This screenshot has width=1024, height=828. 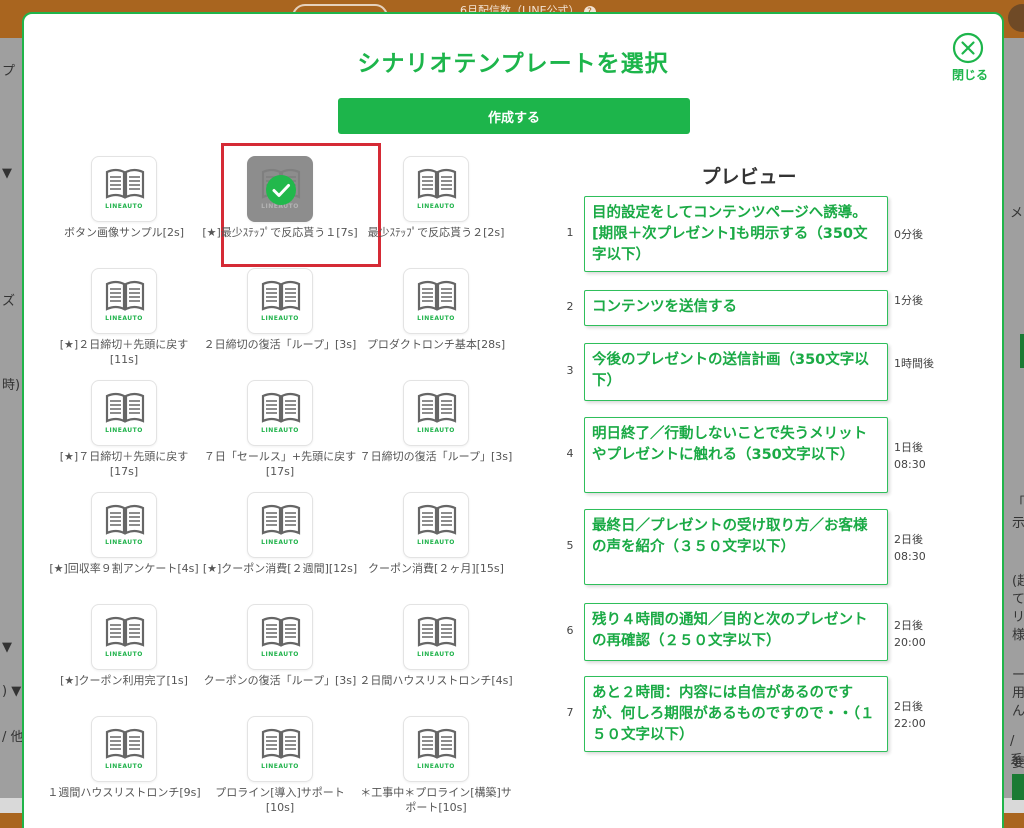 I want to click on background-left-text: ズ, so click(x=9, y=301).